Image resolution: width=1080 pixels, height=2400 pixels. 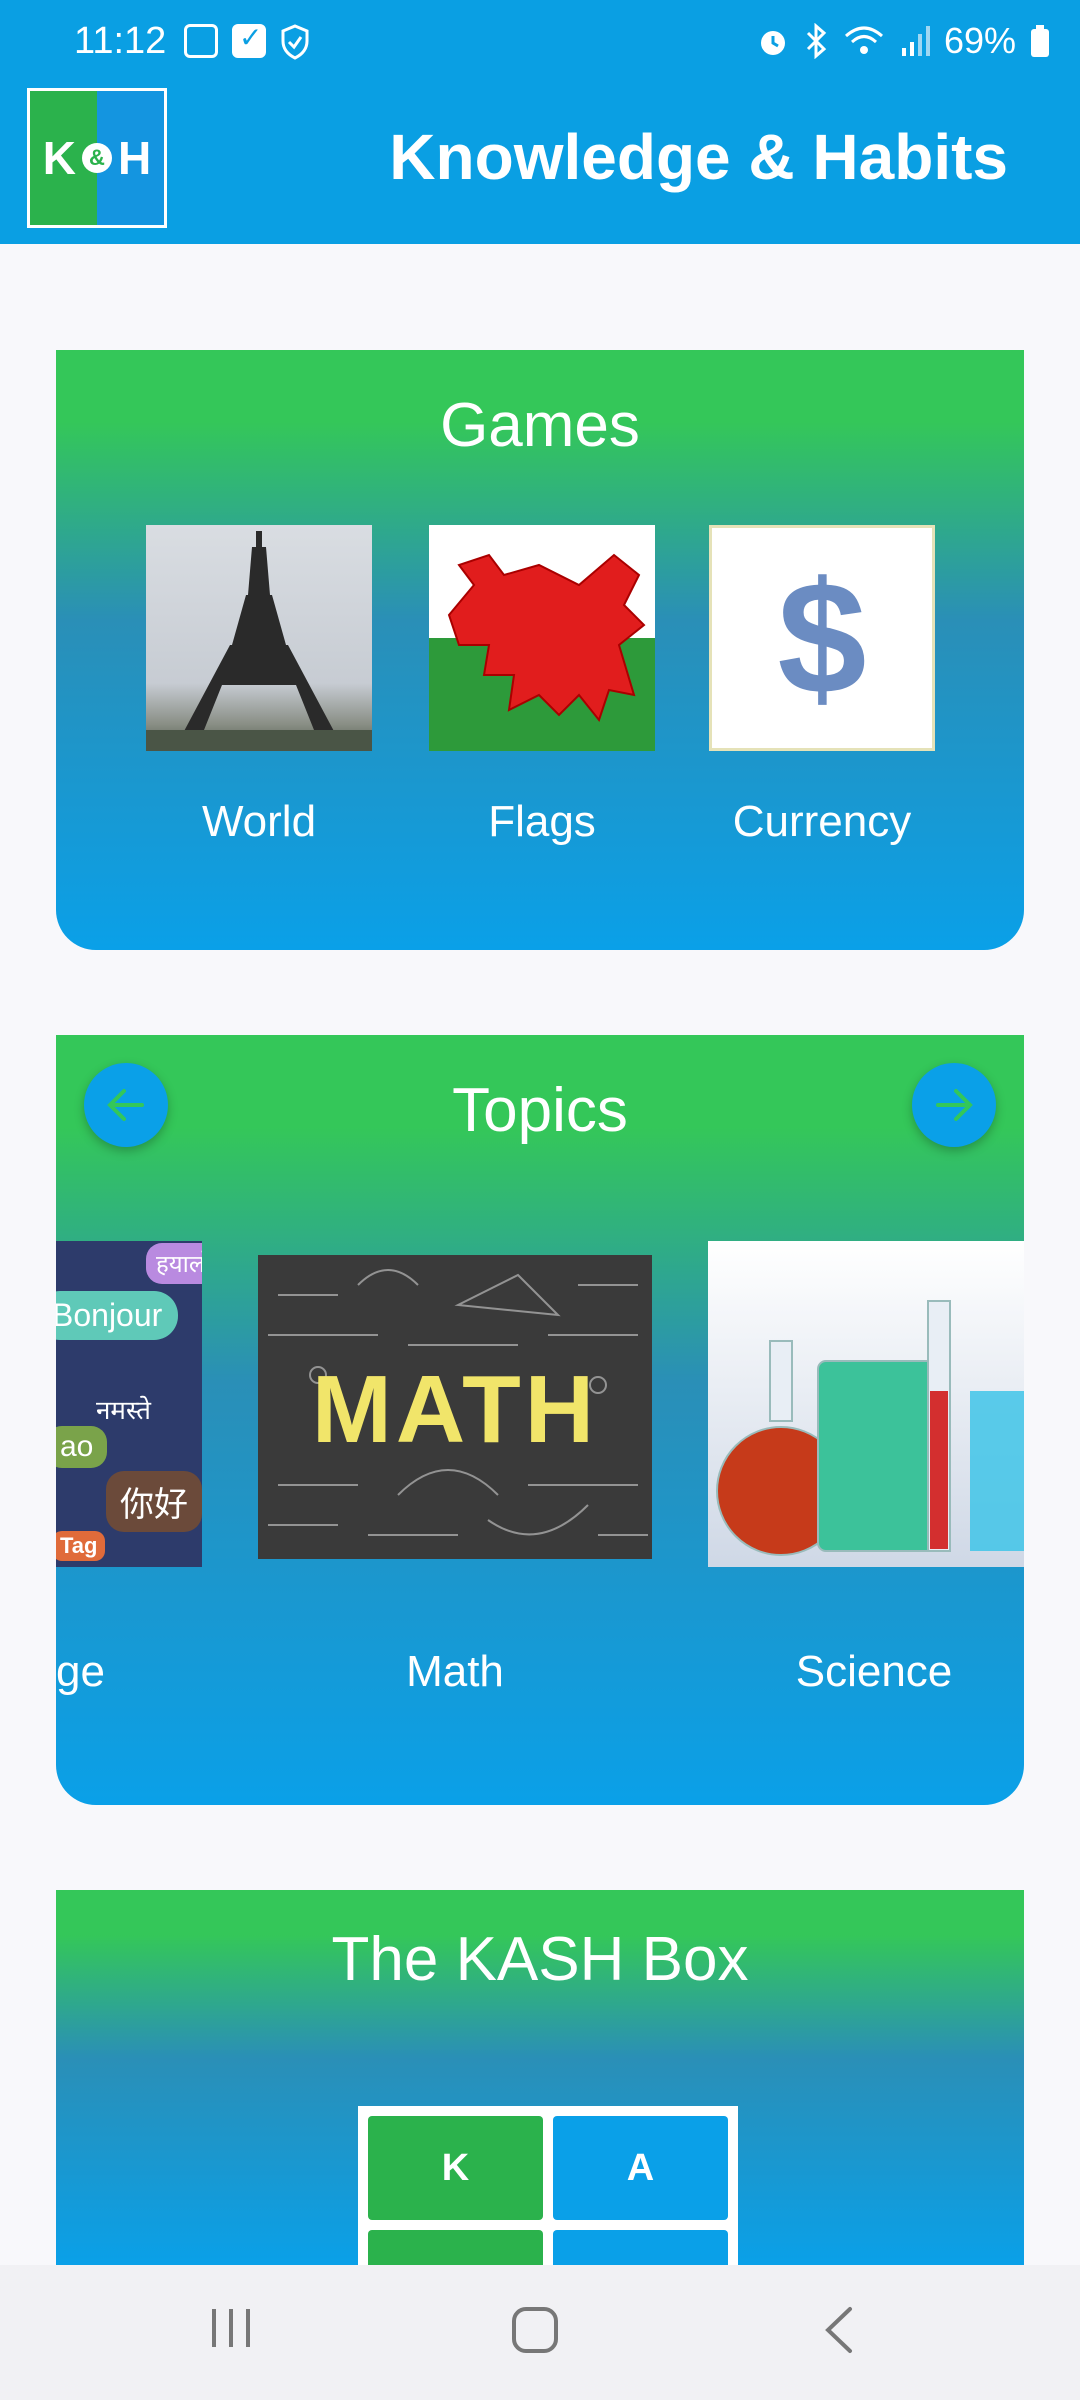 I want to click on topics-title: Topics, so click(x=540, y=1110).